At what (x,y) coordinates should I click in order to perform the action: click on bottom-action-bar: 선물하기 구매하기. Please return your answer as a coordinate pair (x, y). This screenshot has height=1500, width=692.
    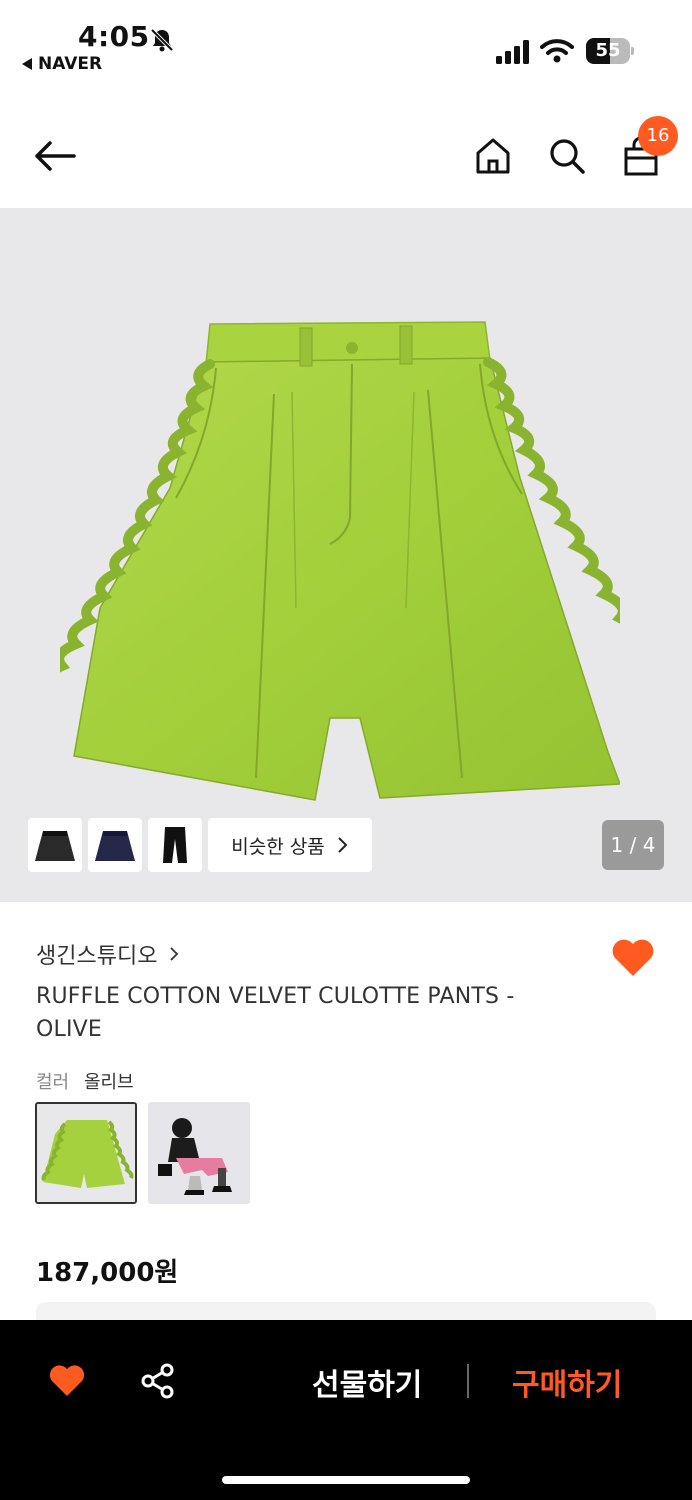
    Looking at the image, I should click on (346, 1410).